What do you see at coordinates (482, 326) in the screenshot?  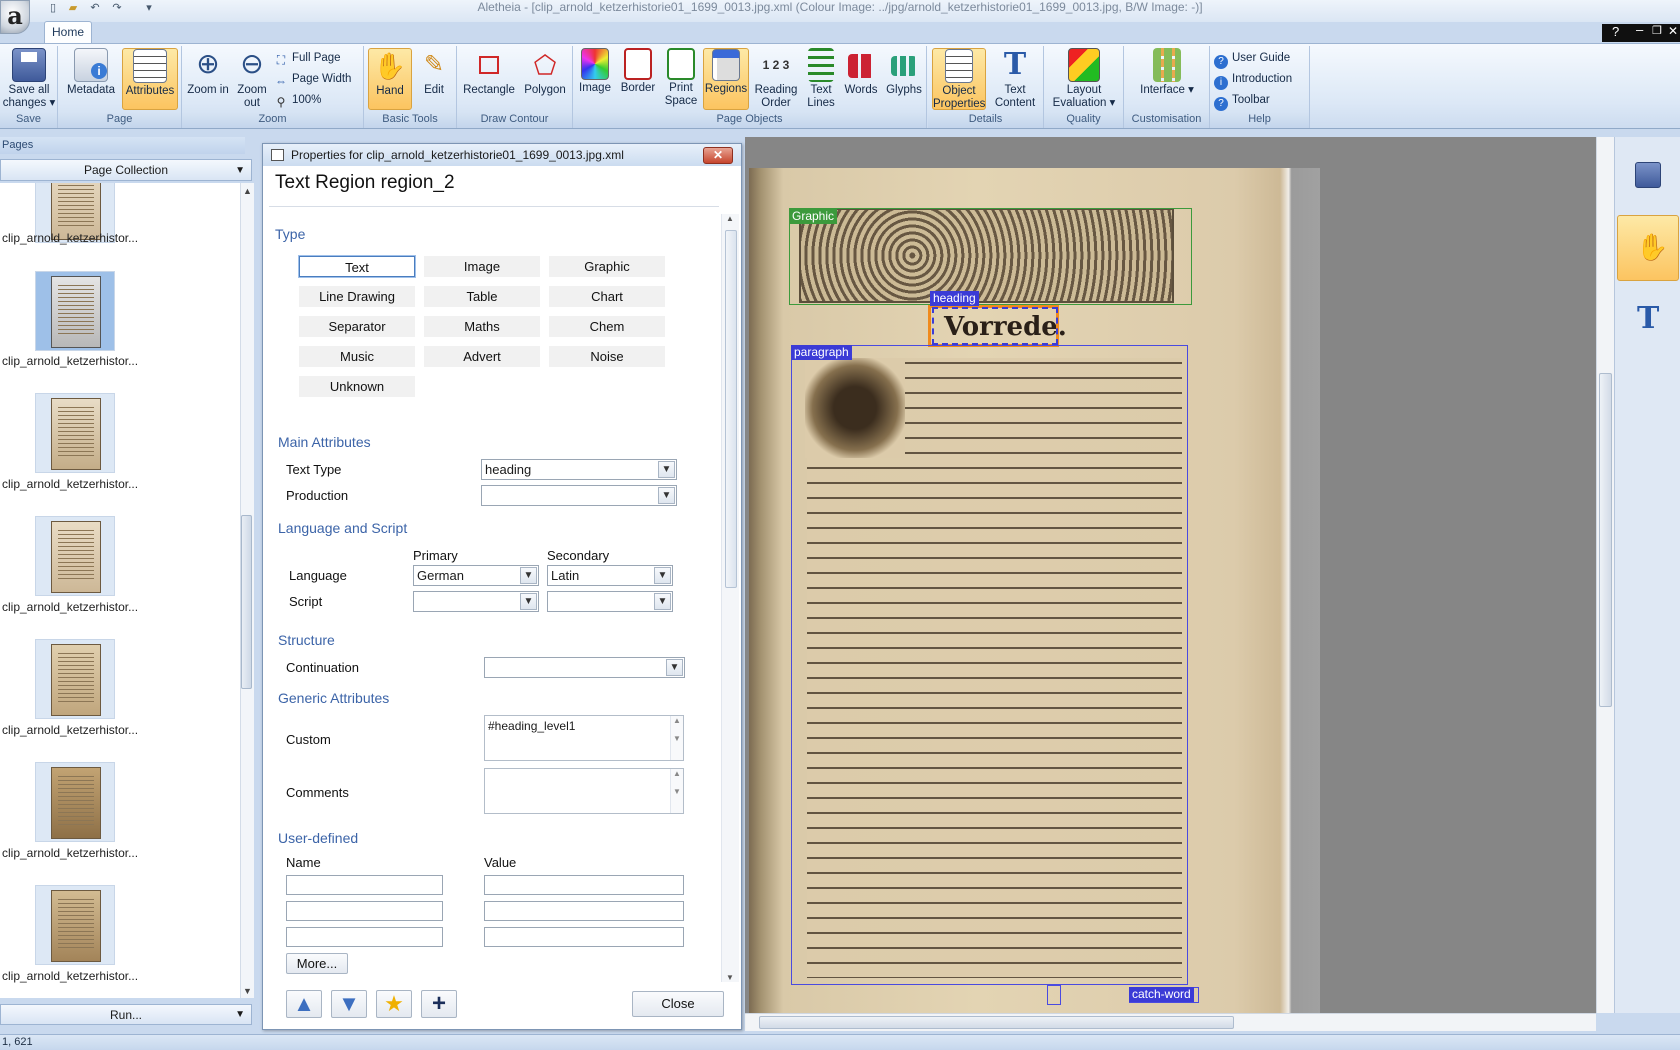 I see `type-maths-button: Maths` at bounding box center [482, 326].